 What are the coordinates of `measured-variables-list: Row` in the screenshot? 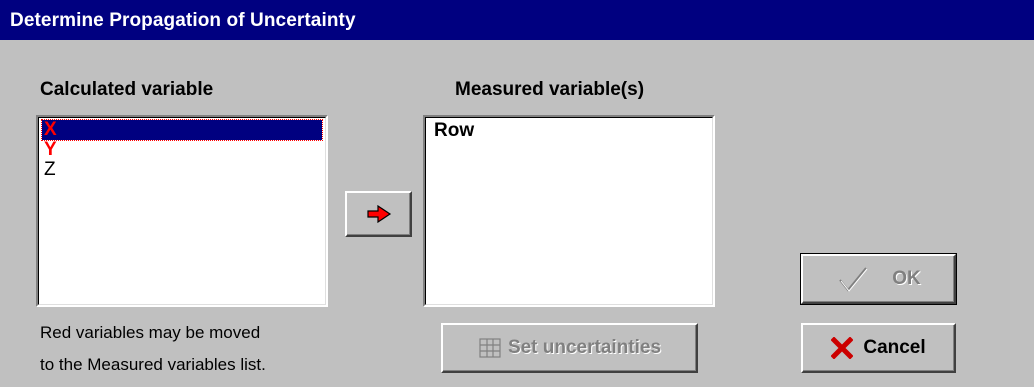 It's located at (569, 211).